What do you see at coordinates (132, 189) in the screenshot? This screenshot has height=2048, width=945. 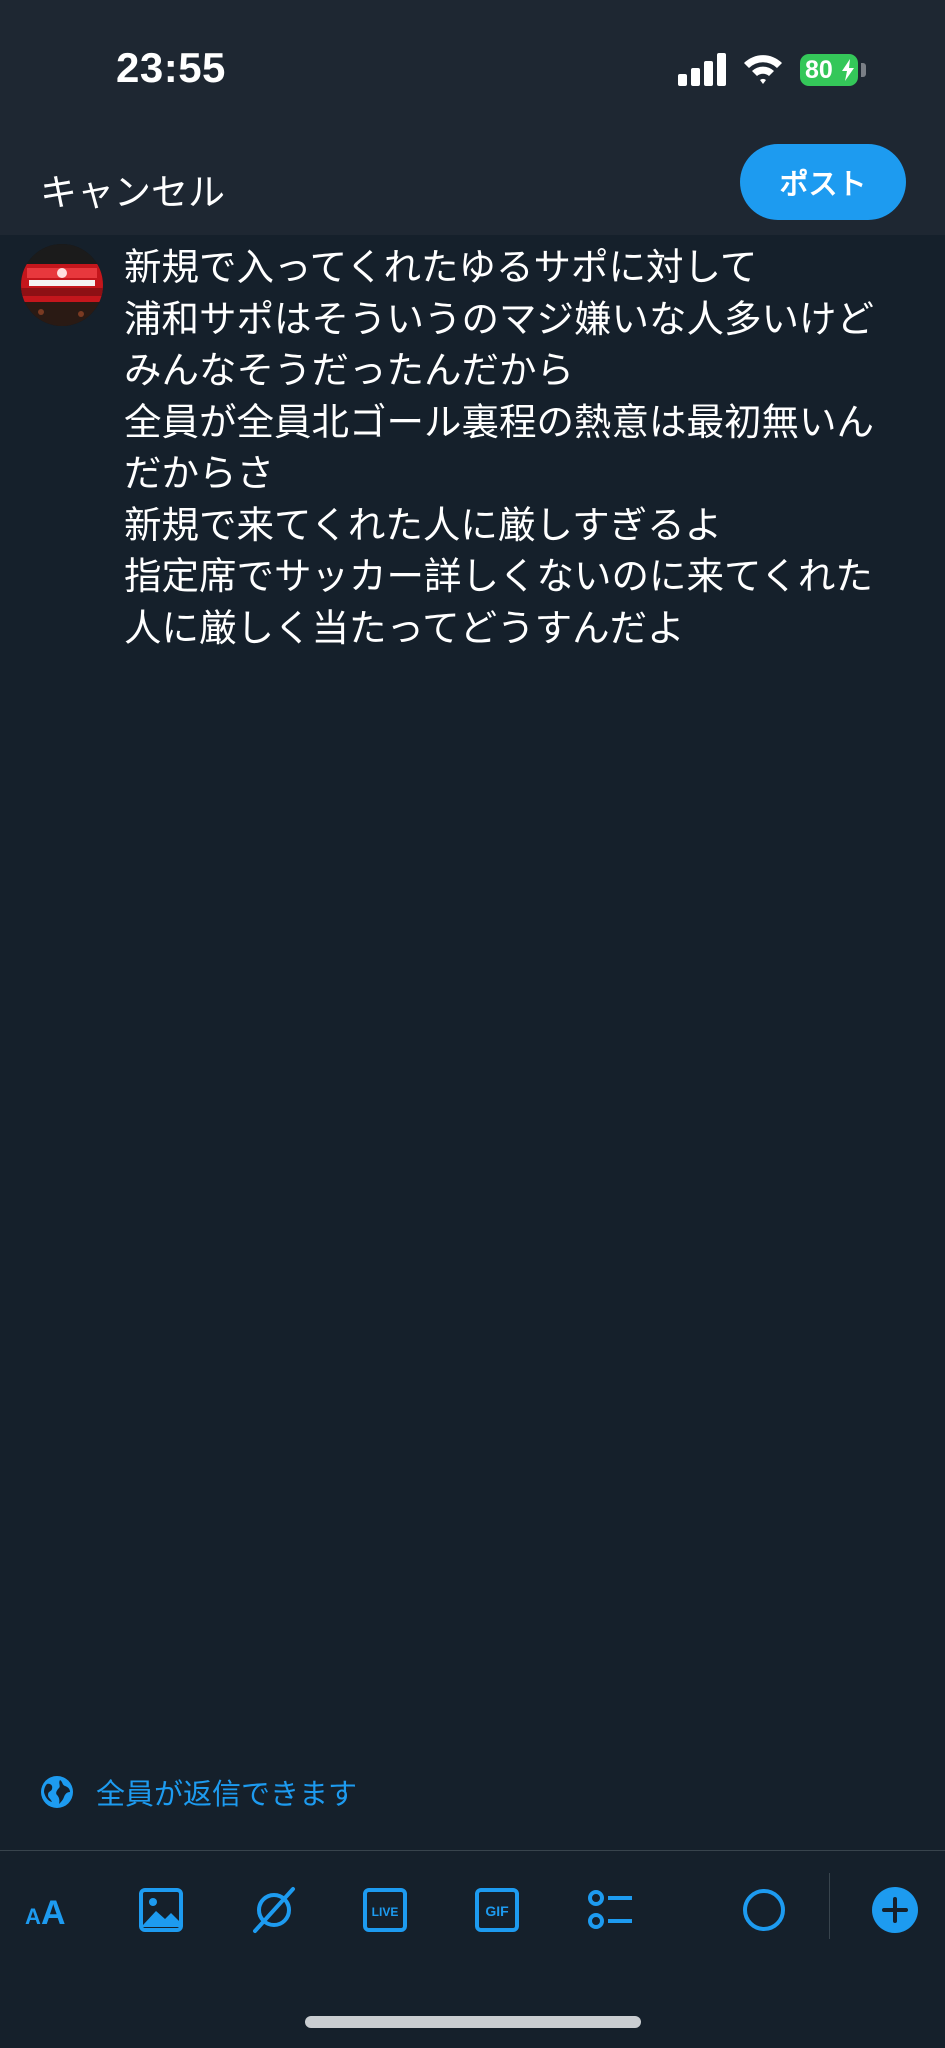 I see `cancel-button: キャンセル` at bounding box center [132, 189].